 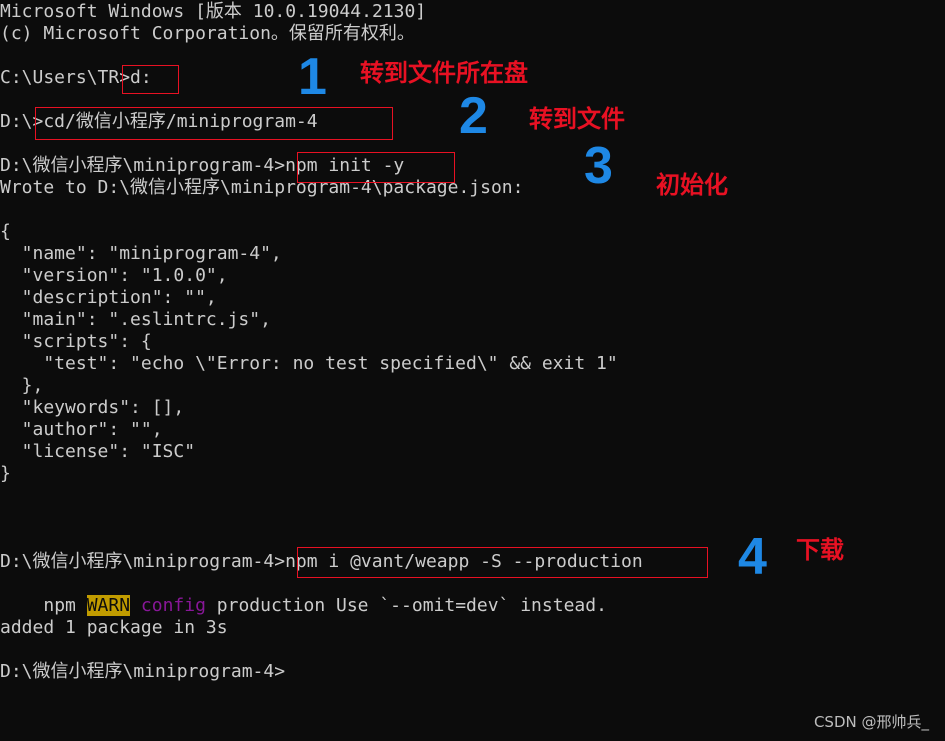 What do you see at coordinates (871, 722) in the screenshot?
I see `csdn-watermark: CSDN @邢帅兵_` at bounding box center [871, 722].